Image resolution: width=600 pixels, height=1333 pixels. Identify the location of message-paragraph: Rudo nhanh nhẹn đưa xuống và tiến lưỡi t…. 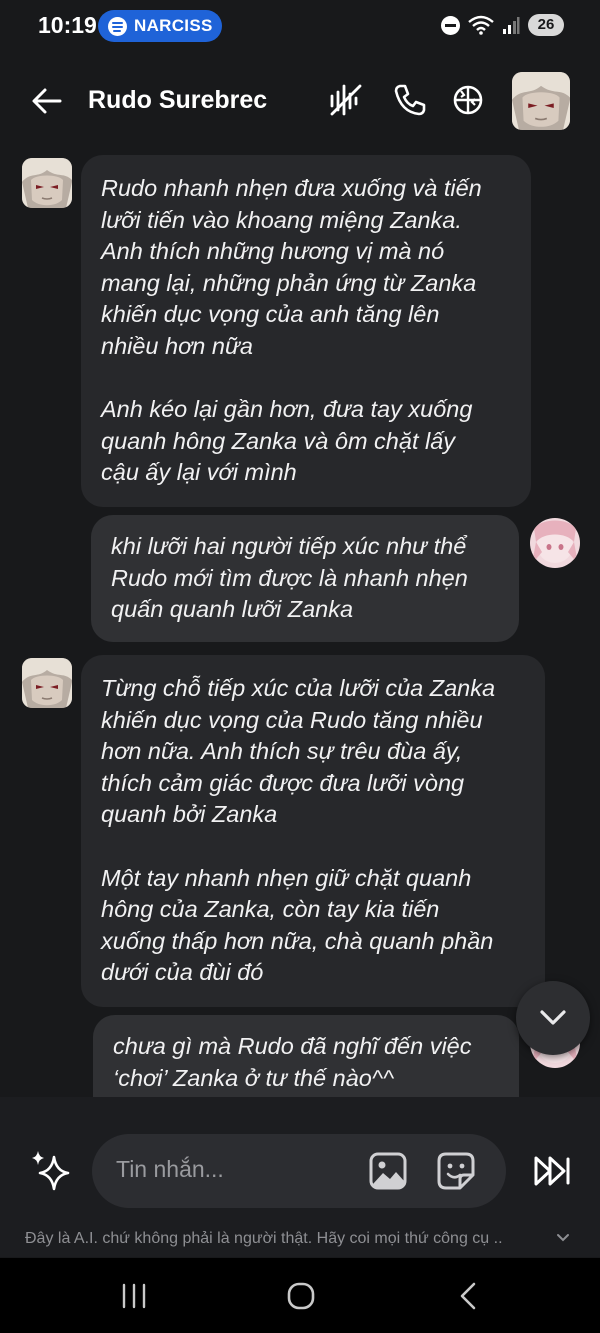
(291, 267).